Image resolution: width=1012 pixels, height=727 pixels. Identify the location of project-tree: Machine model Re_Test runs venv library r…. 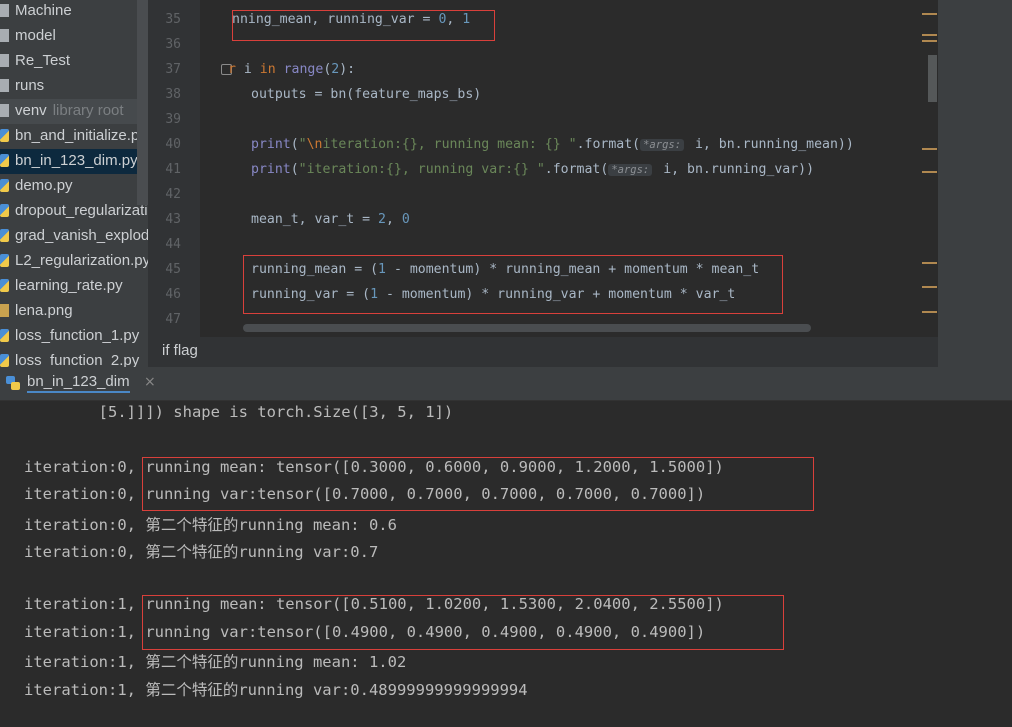
(74, 185).